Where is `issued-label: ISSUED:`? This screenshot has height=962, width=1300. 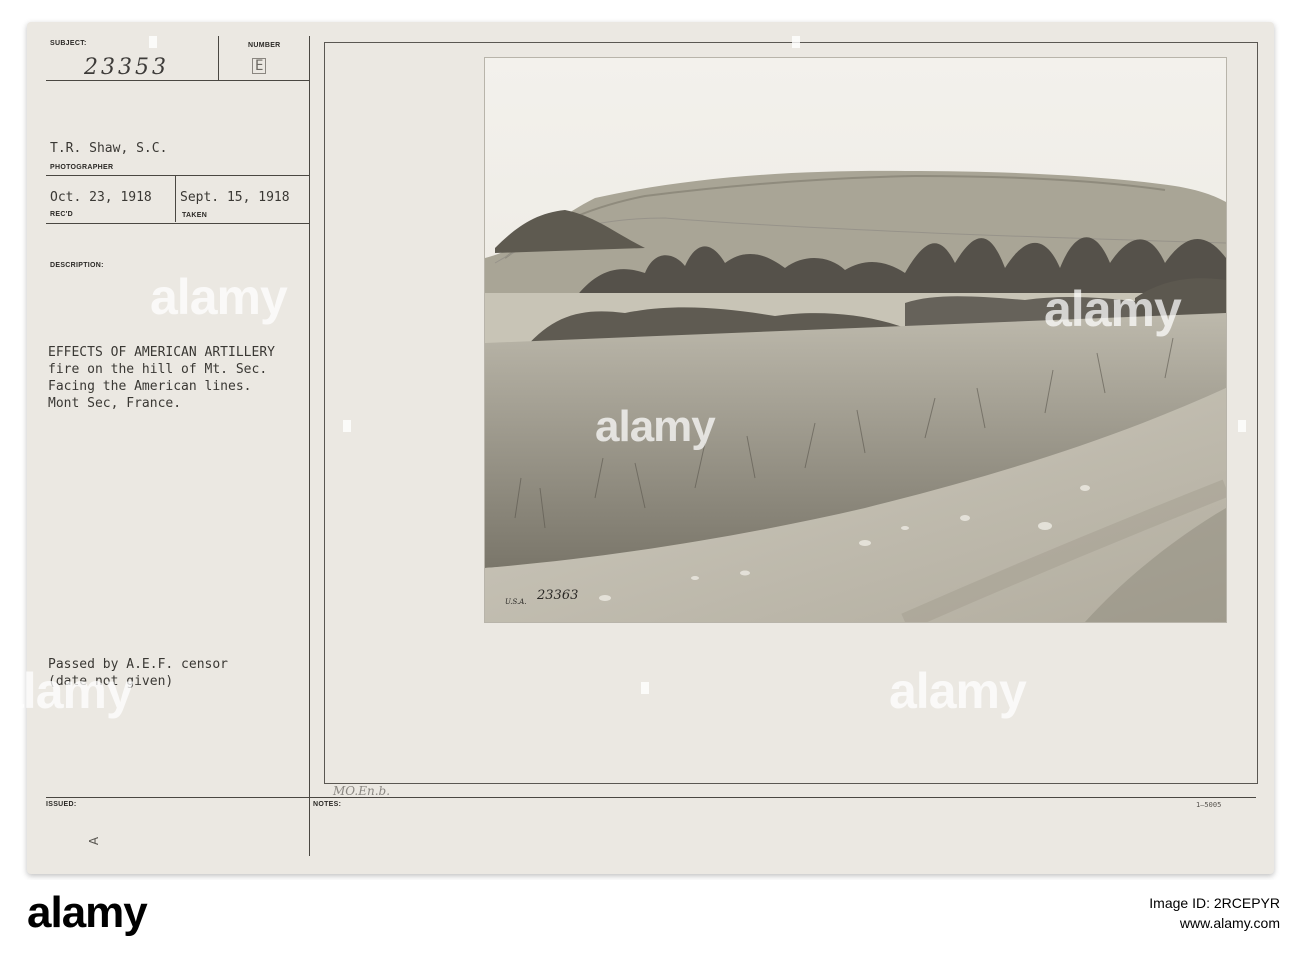 issued-label: ISSUED: is located at coordinates (61, 804).